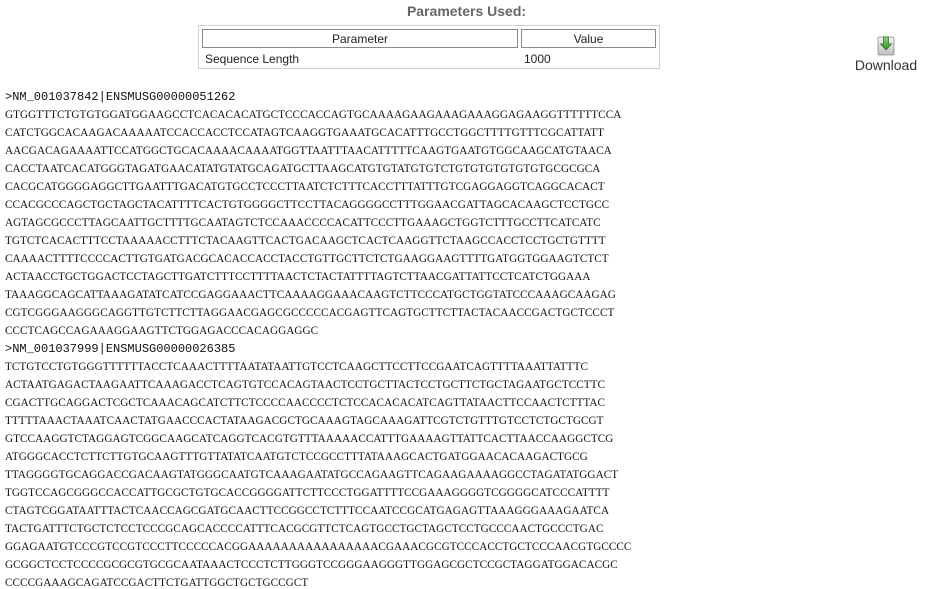 The image size is (933, 589). What do you see at coordinates (588, 38) in the screenshot?
I see `column-header-value: Value` at bounding box center [588, 38].